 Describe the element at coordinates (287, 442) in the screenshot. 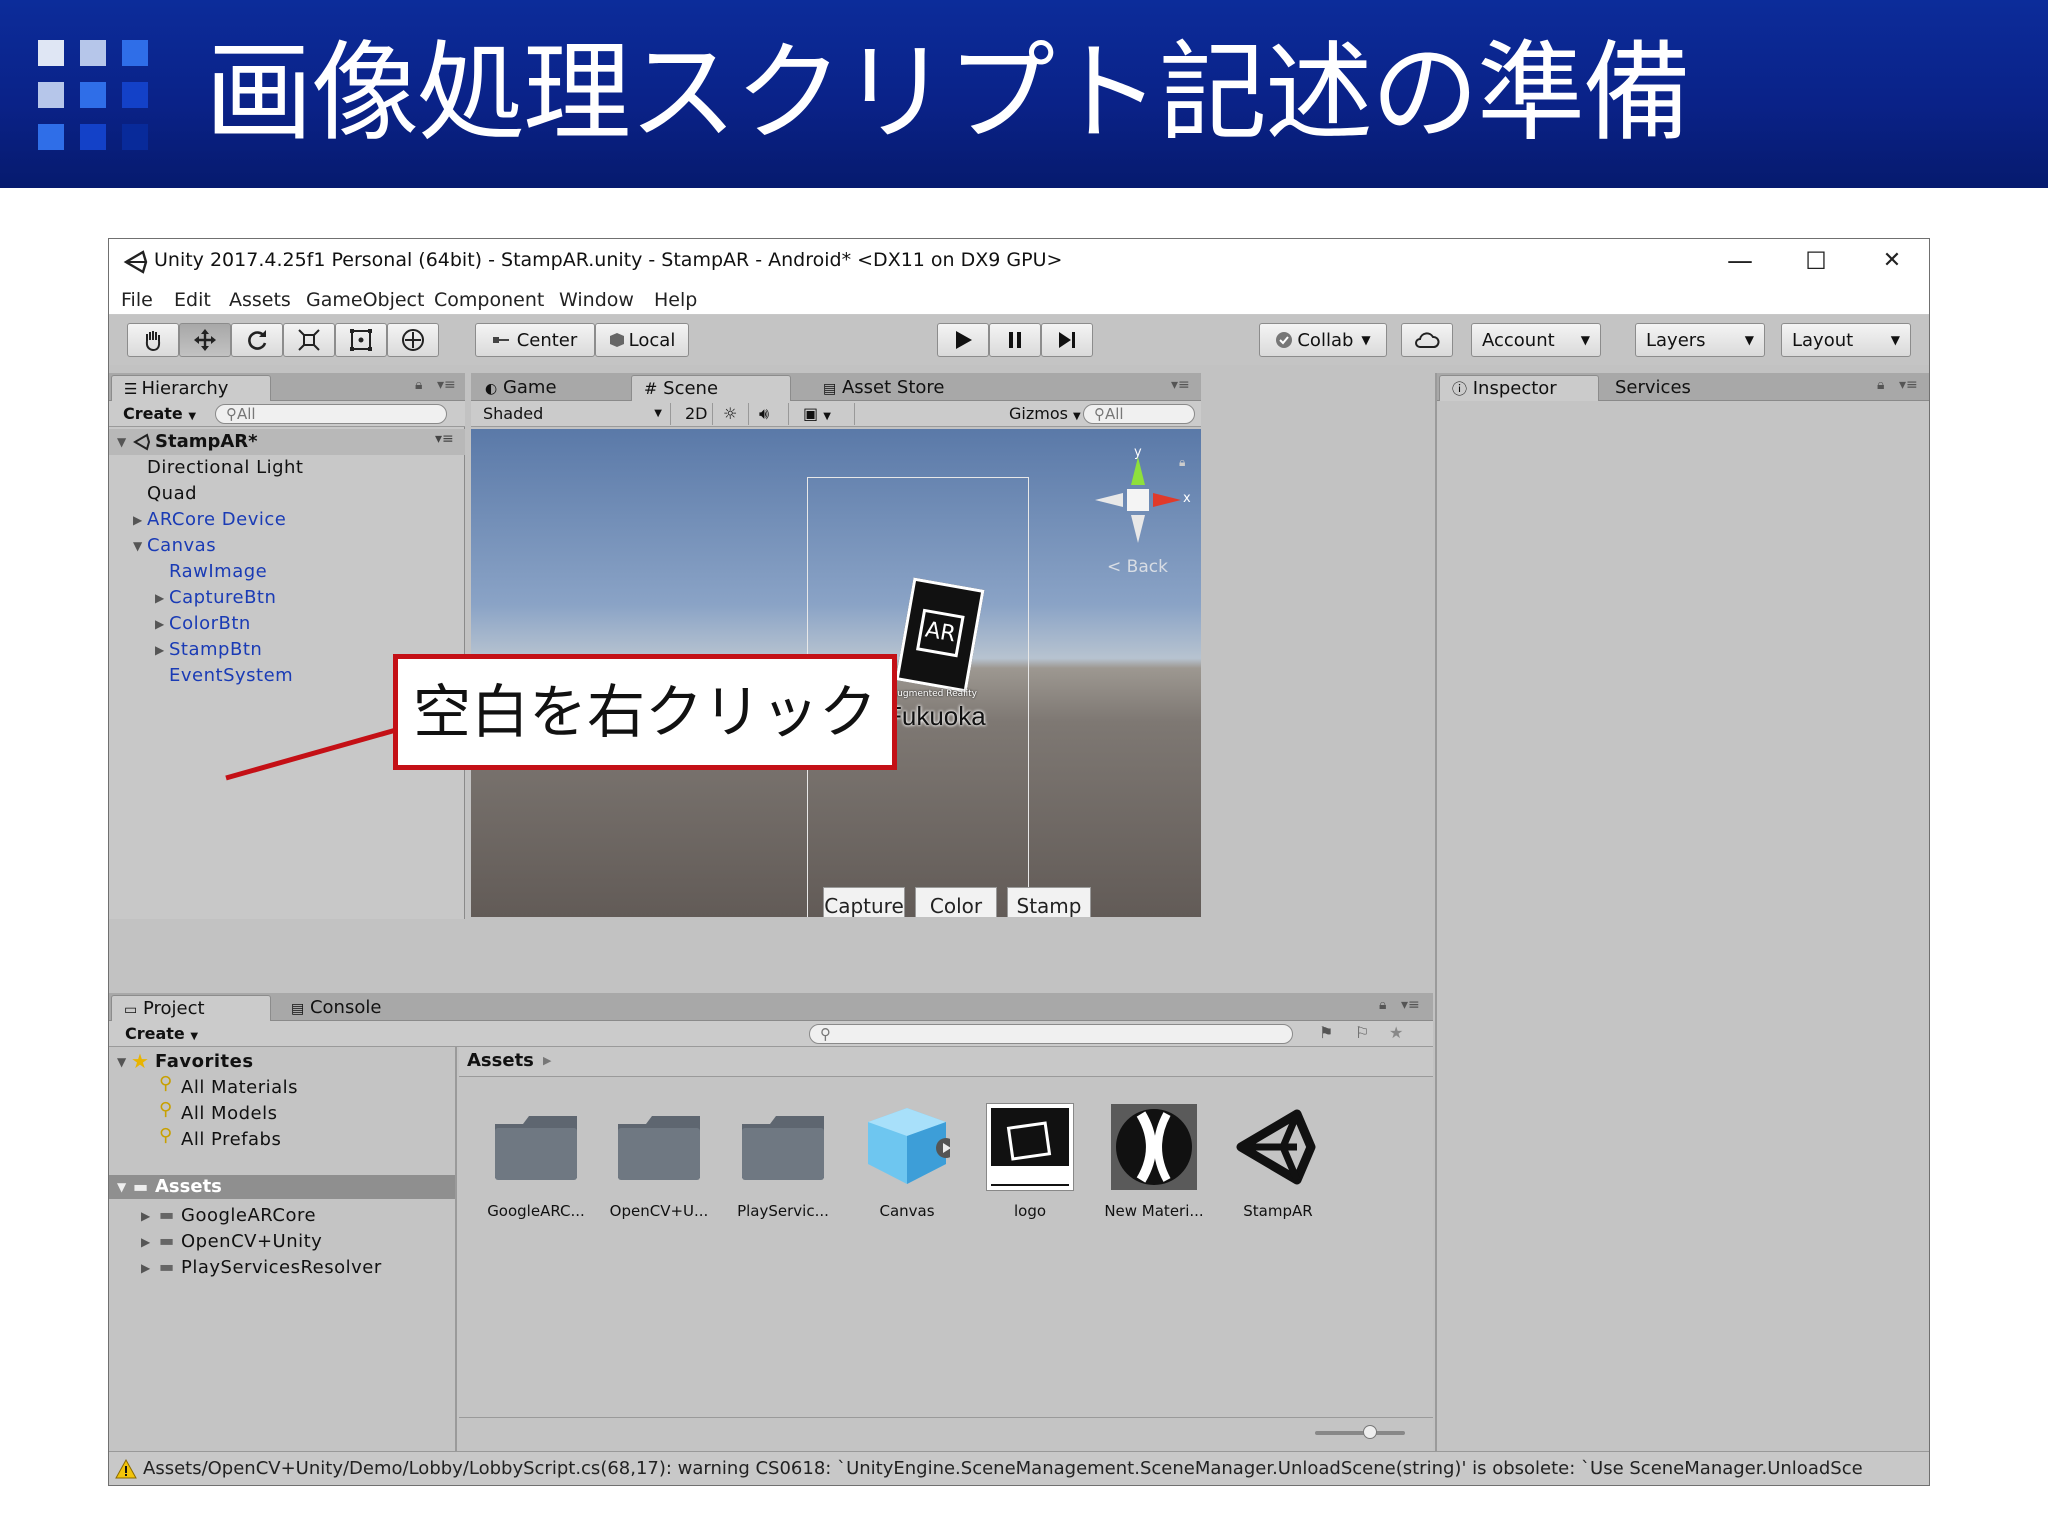

I see `hierarchy-scene-row: ▼ StampAR* ▾≡` at that location.